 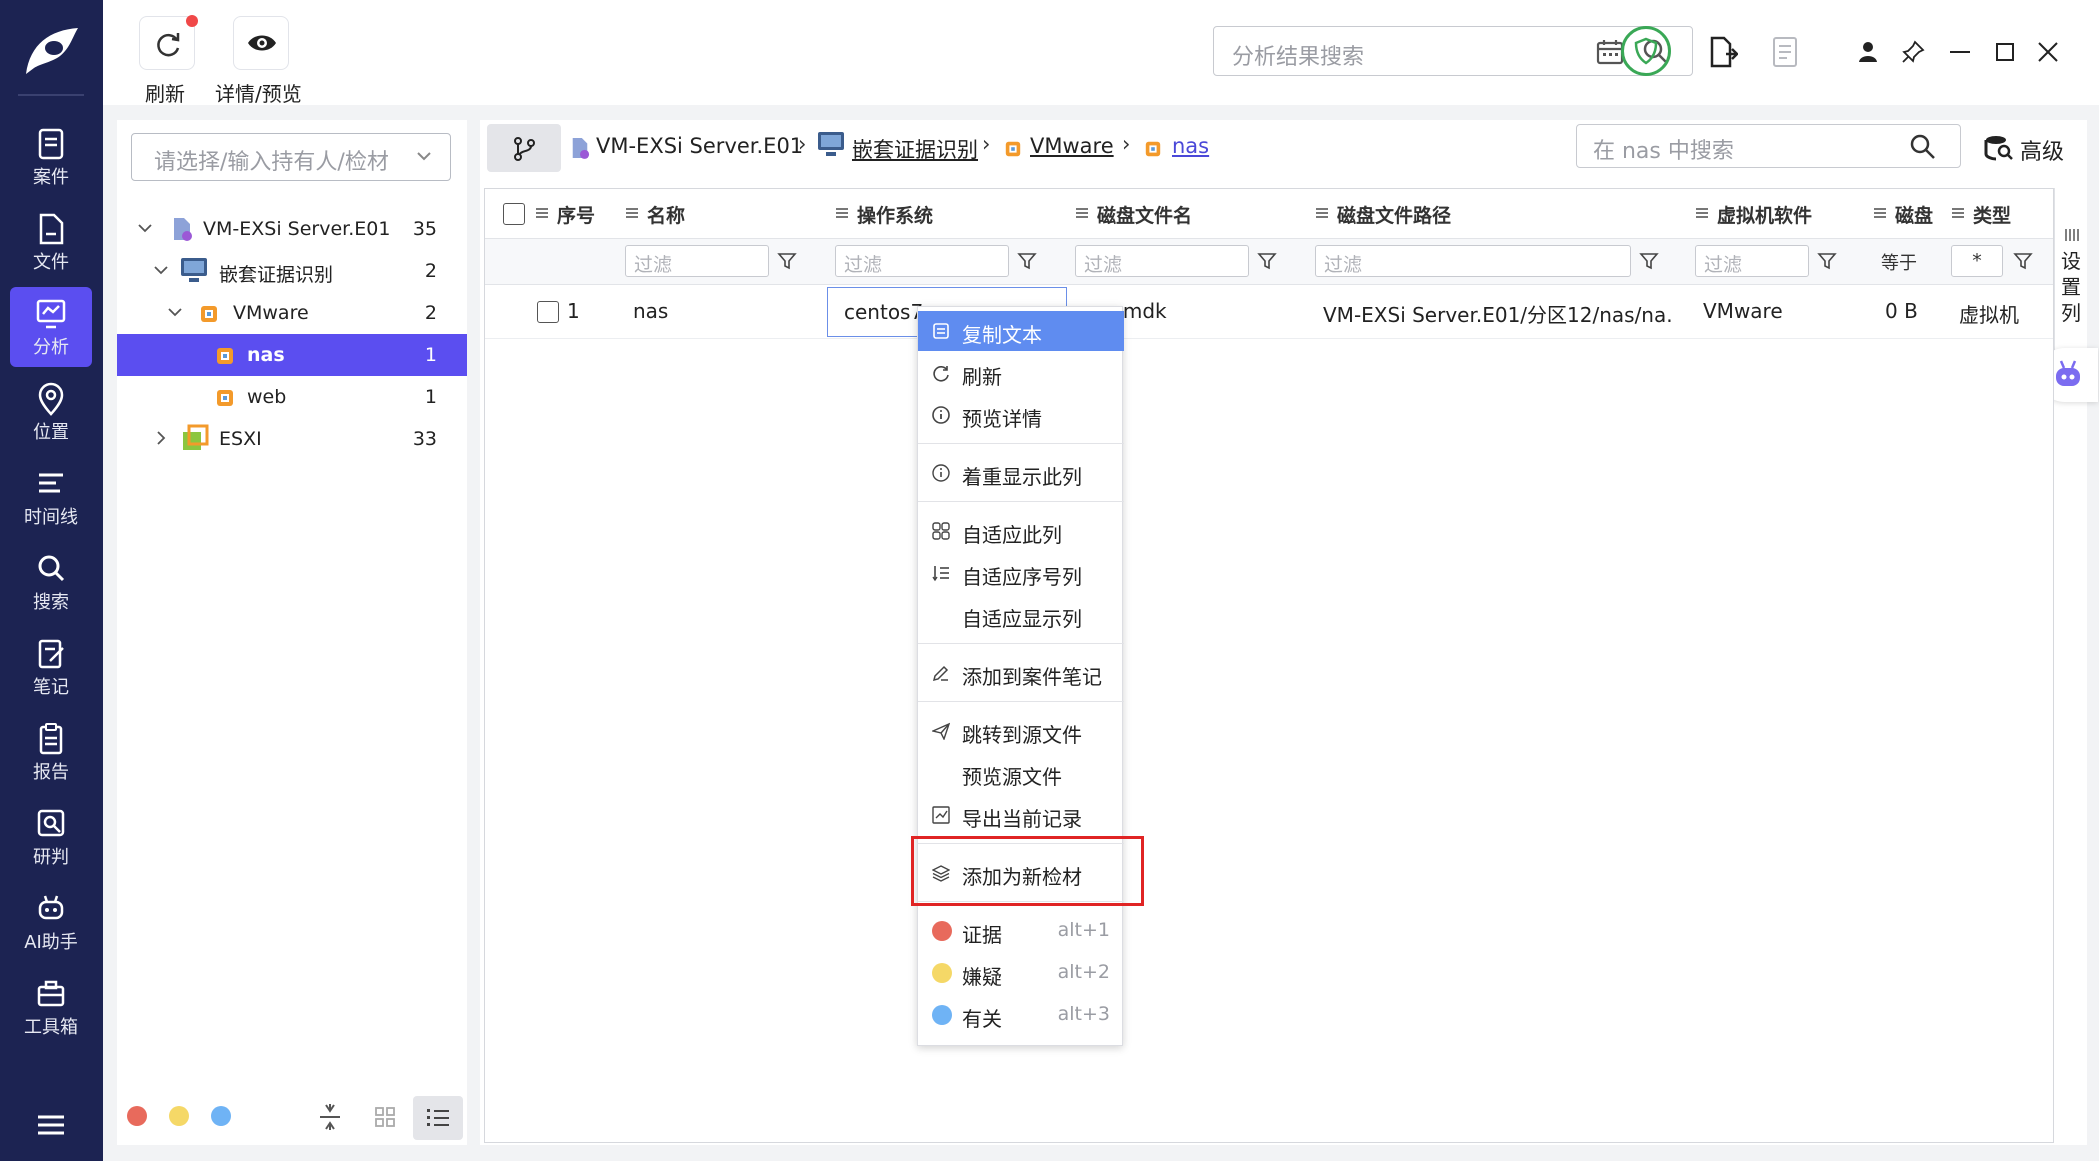 What do you see at coordinates (1899, 262) in the screenshot?
I see `filter-equal-label: 等于` at bounding box center [1899, 262].